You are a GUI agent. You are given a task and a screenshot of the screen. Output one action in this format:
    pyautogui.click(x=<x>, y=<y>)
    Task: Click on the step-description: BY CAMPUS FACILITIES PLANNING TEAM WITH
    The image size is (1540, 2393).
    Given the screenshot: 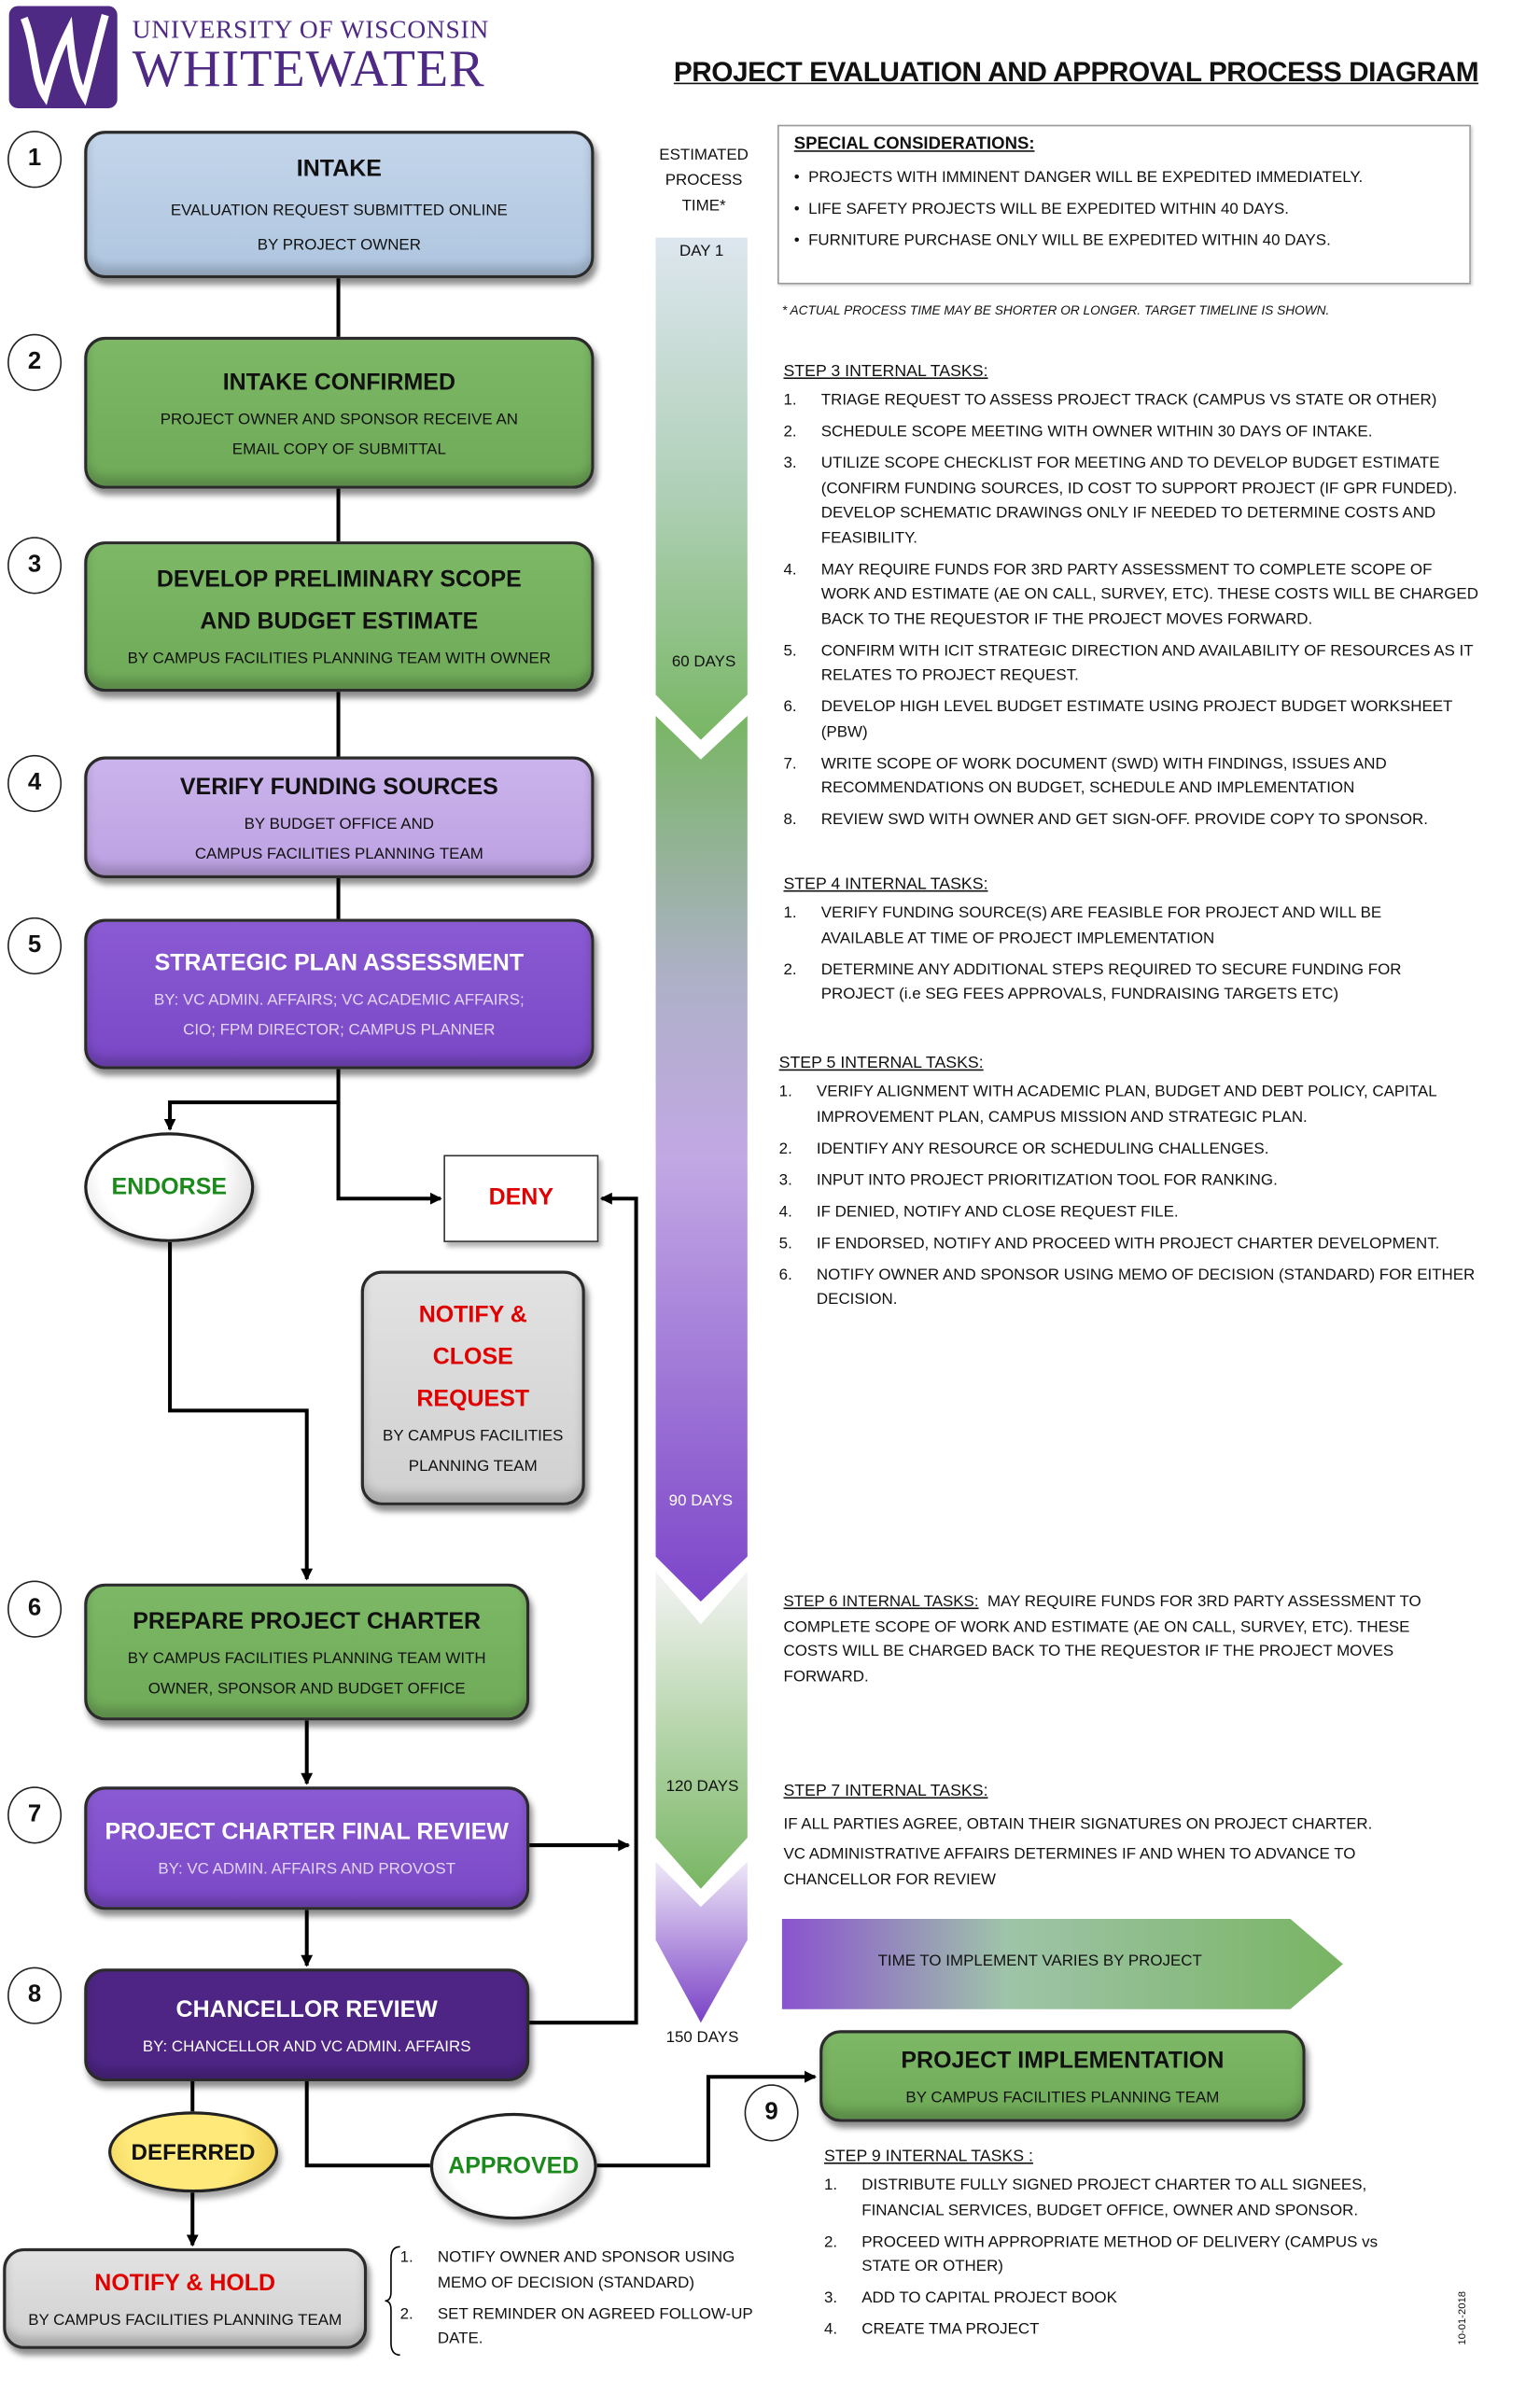 What is the action you would take?
    pyautogui.click(x=306, y=1658)
    